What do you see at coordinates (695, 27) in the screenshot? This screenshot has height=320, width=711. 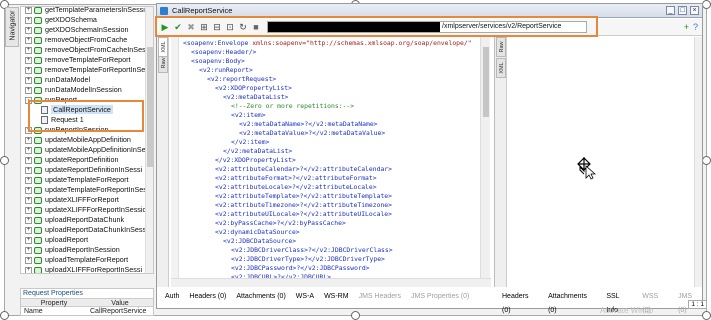 I see `help-icon: ?` at bounding box center [695, 27].